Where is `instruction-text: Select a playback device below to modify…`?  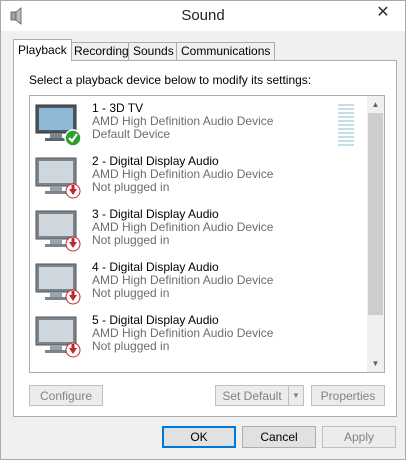
instruction-text: Select a playback device below to modify… is located at coordinates (170, 80).